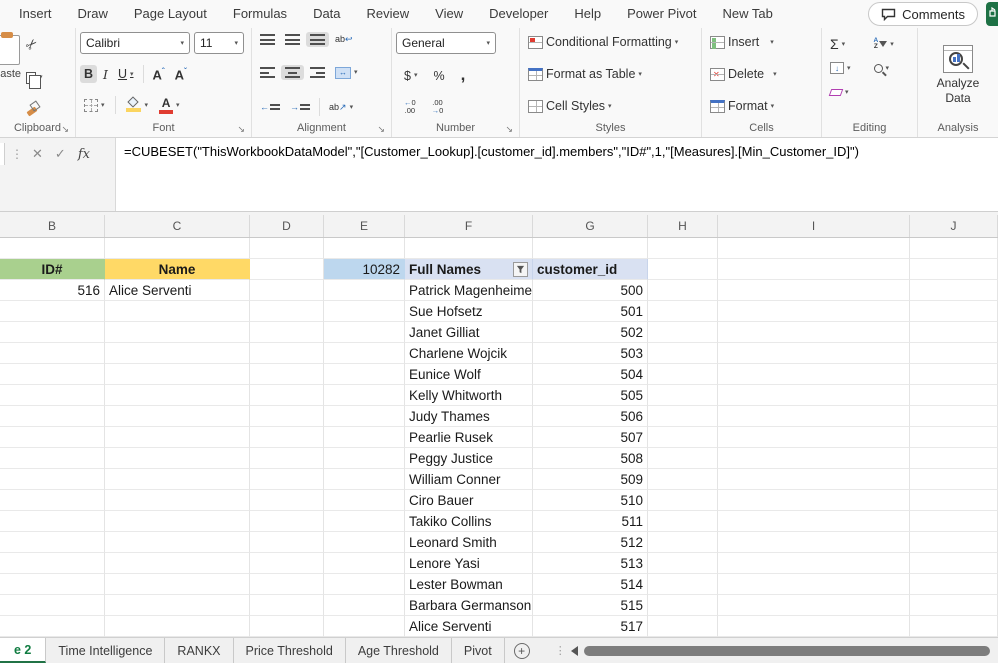 The height and width of the screenshot is (663, 998). What do you see at coordinates (177, 226) in the screenshot?
I see `column-header-C: C` at bounding box center [177, 226].